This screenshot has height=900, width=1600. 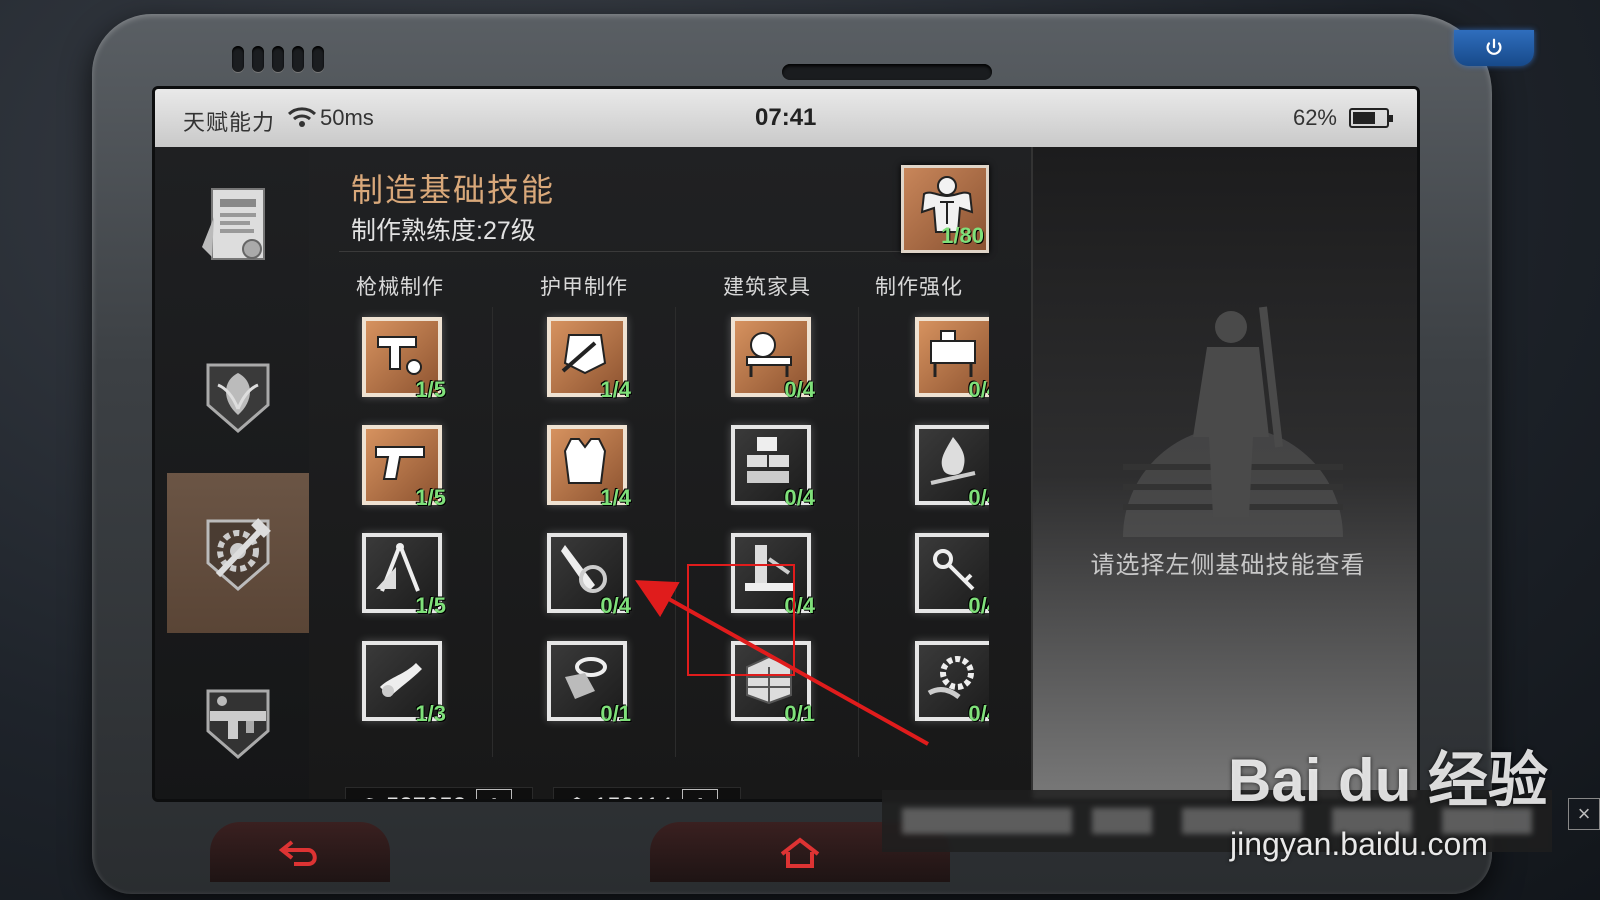 I want to click on empty-selection-hint: 请选择左侧基础技能查看, so click(x=1228, y=565).